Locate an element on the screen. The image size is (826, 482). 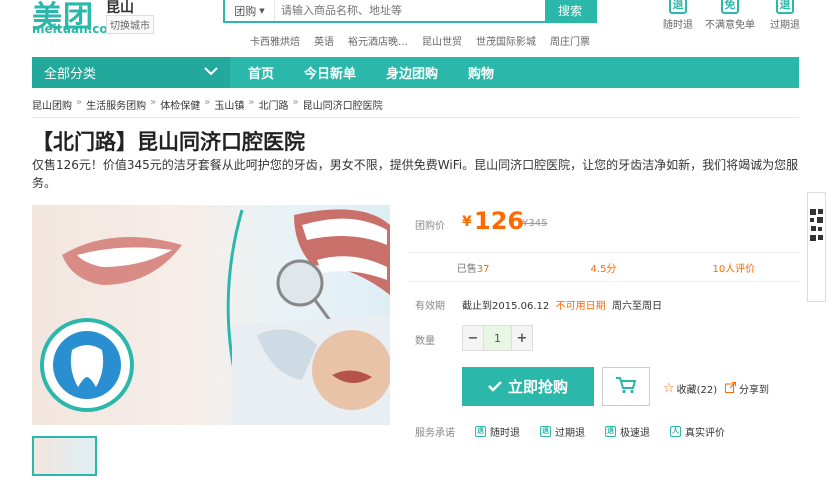
service-item: 真实评价 is located at coordinates (705, 433).